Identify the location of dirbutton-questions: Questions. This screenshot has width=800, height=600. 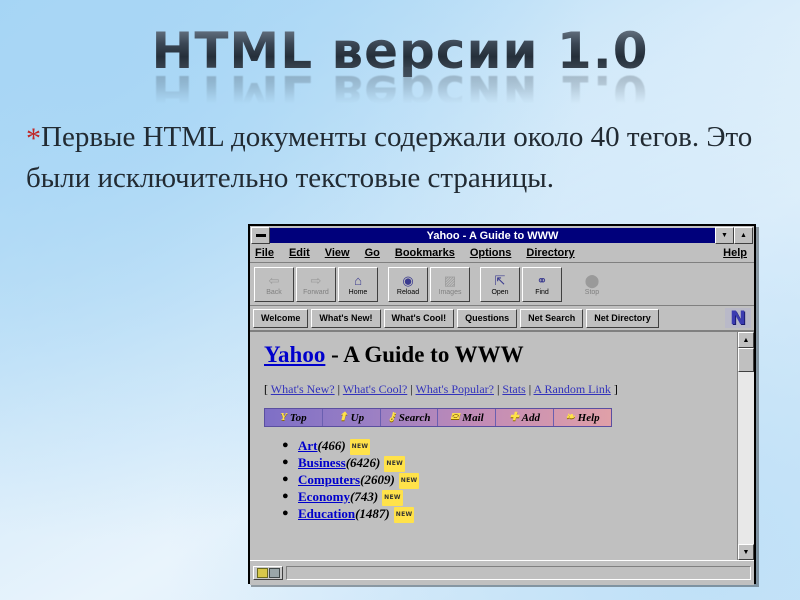
(487, 318).